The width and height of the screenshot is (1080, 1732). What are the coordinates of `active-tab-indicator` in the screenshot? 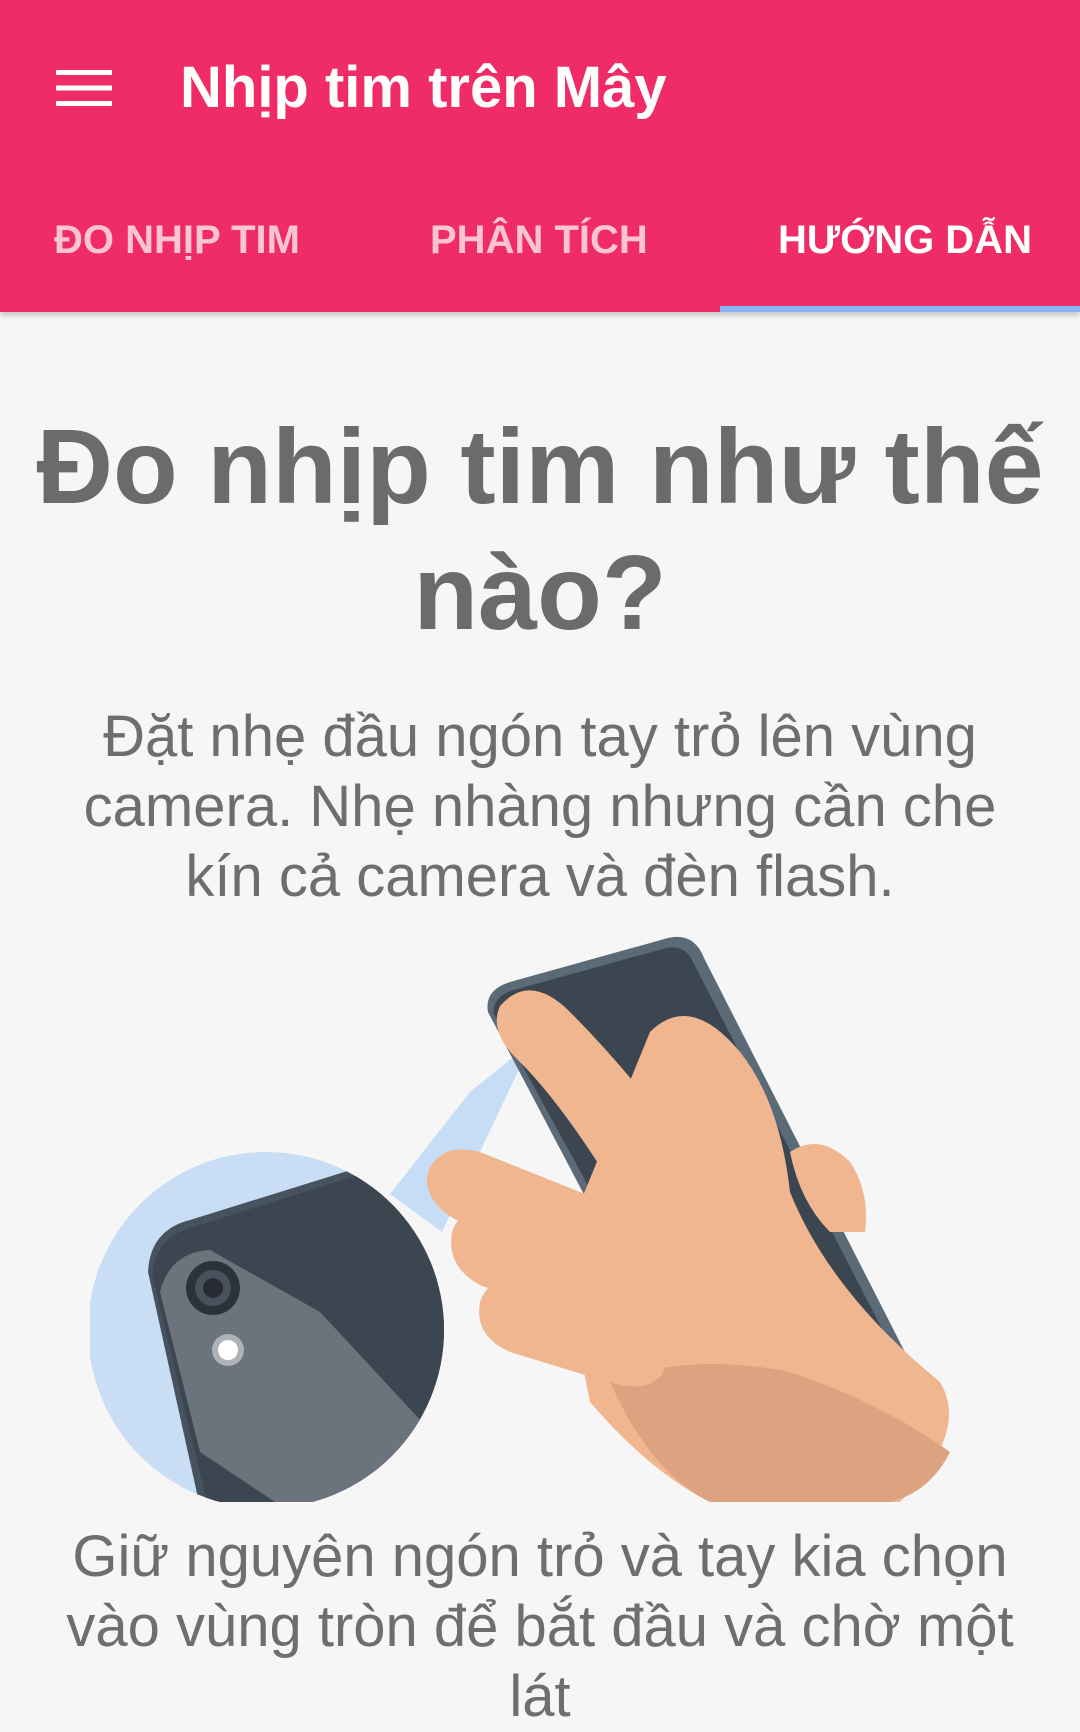 It's located at (900, 309).